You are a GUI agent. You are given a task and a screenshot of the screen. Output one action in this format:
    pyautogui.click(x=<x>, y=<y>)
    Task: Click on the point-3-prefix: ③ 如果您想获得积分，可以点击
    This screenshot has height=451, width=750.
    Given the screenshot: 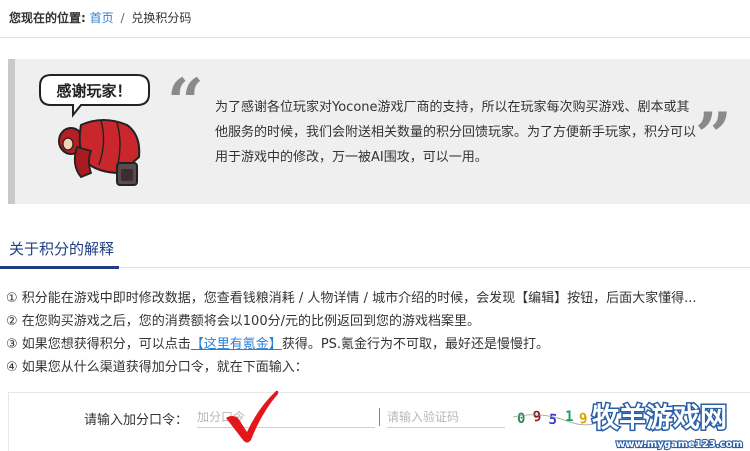 What is the action you would take?
    pyautogui.click(x=98, y=344)
    